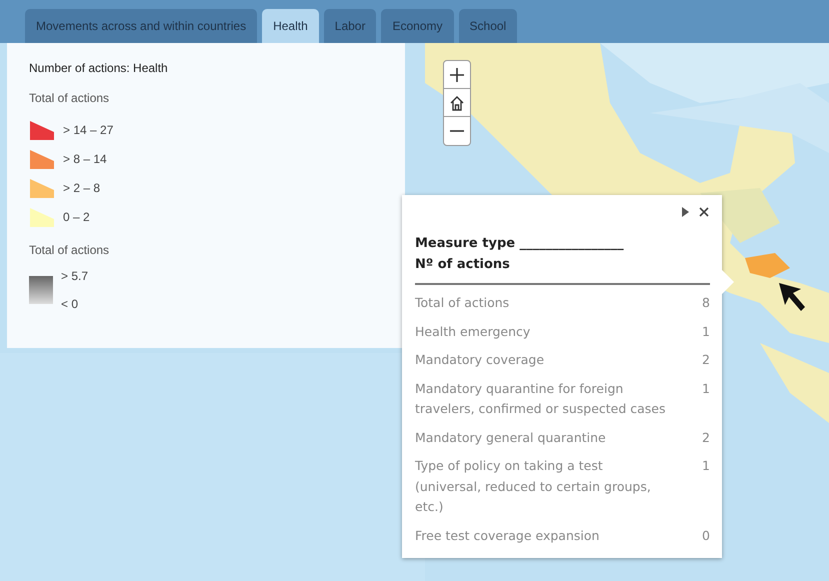  I want to click on tab: Health, so click(290, 26).